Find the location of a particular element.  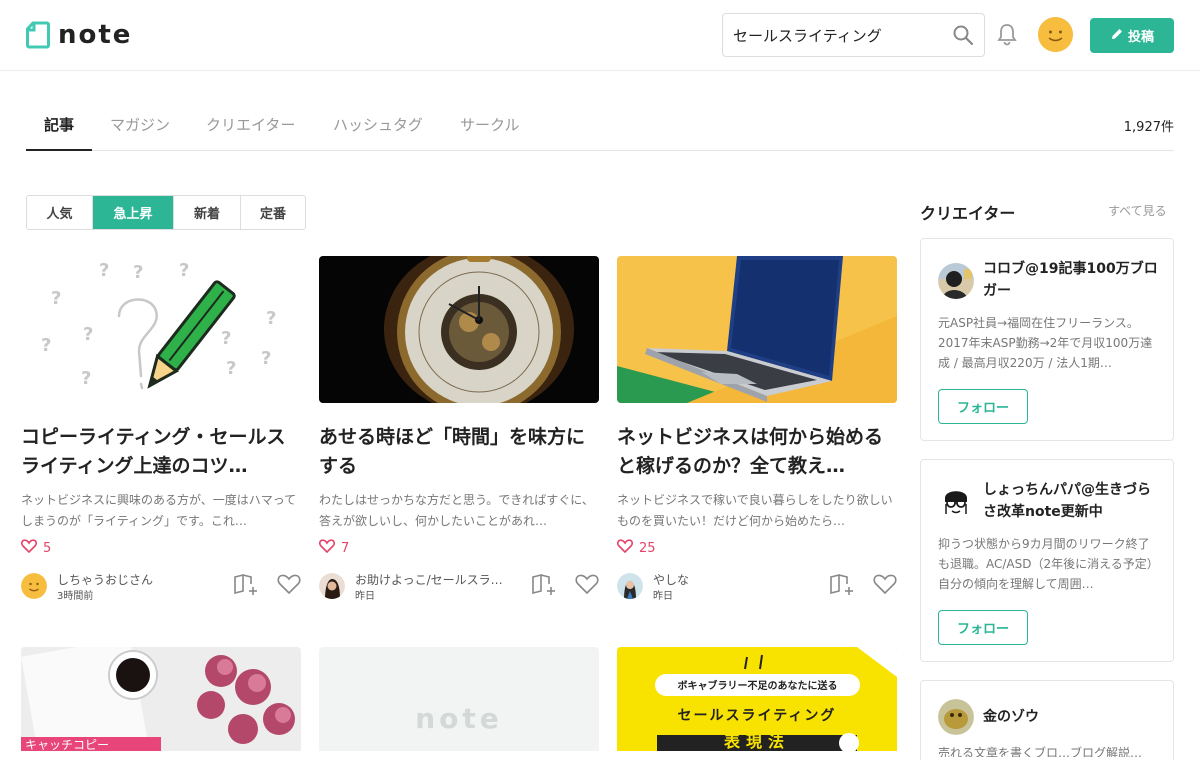

author-name: しちゃうおじさん is located at coordinates (142, 579).